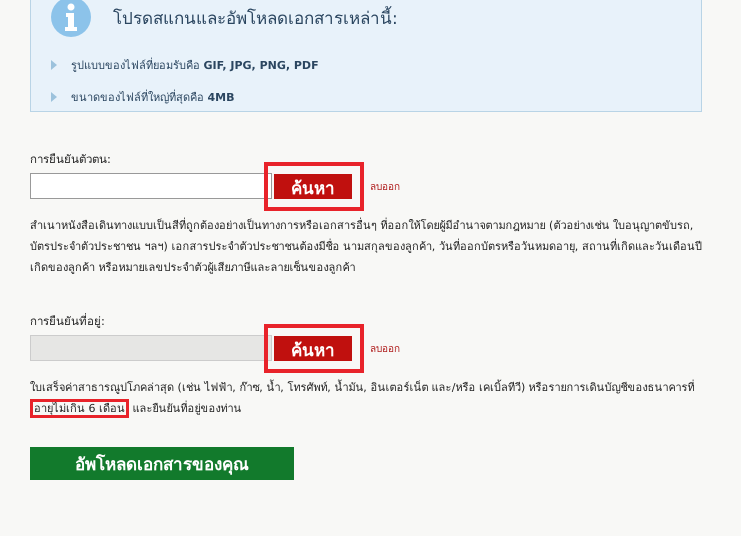  Describe the element at coordinates (366, 398) in the screenshot. I see `description-text: ใบเสร็จค่าสาธารณูปโภคล่าสุด (เช่น ไฟฟ้า, ก๊าซ, น้ำ, โทรศัพท์, น้ำมัน, อินเตอร์เน็ต และ/หรือ เคเบิ้ลทีวี) หรือรายการเดินบัญชีของธนาคารที่ อายุไม่เกิน 6 เดือน และยืนยันที่อยู่ของท่าน` at that location.